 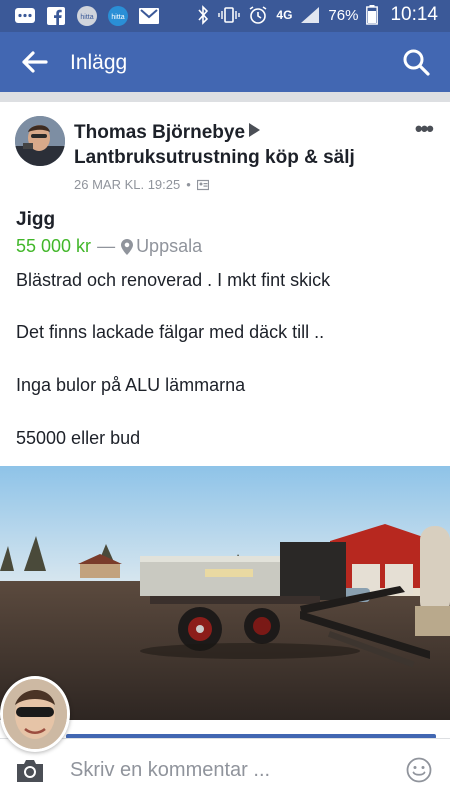 I want to click on battery-level: 76%, so click(x=343, y=15).